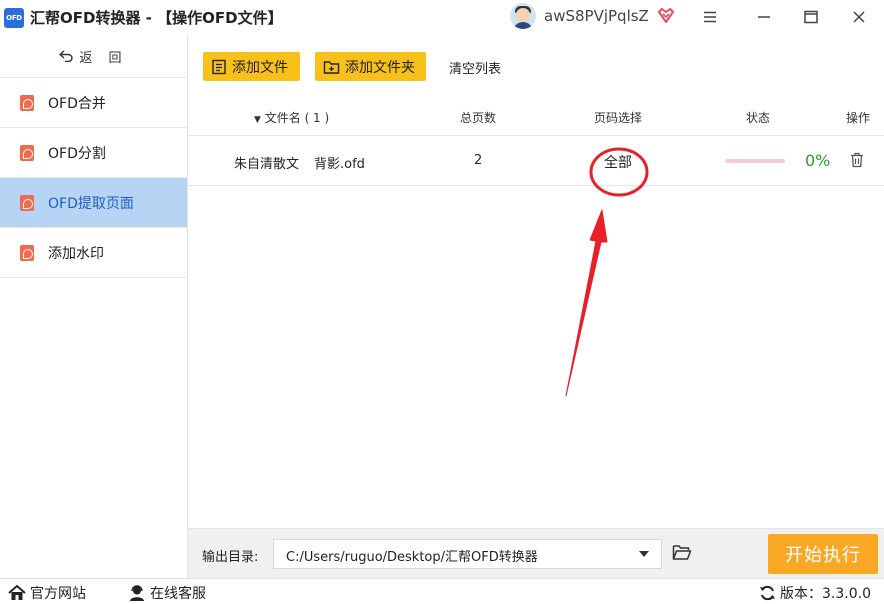  I want to click on online-support-link: 在线客服, so click(167, 593).